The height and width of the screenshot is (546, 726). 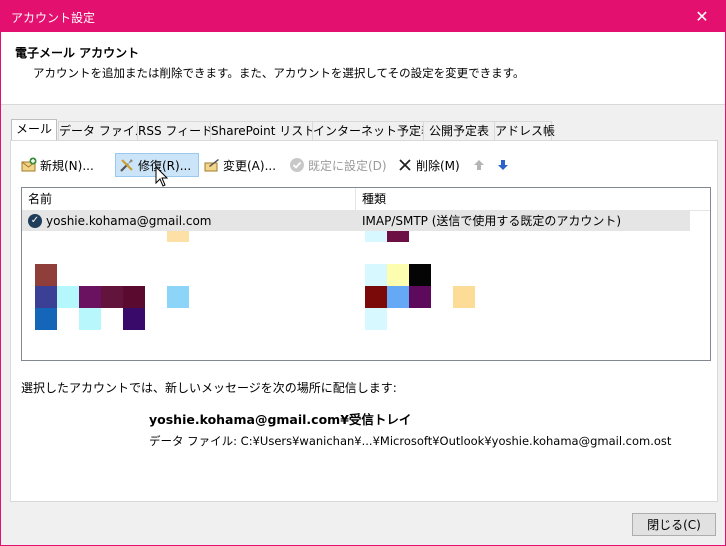 I want to click on list-header: 名前 種類, so click(x=366, y=199).